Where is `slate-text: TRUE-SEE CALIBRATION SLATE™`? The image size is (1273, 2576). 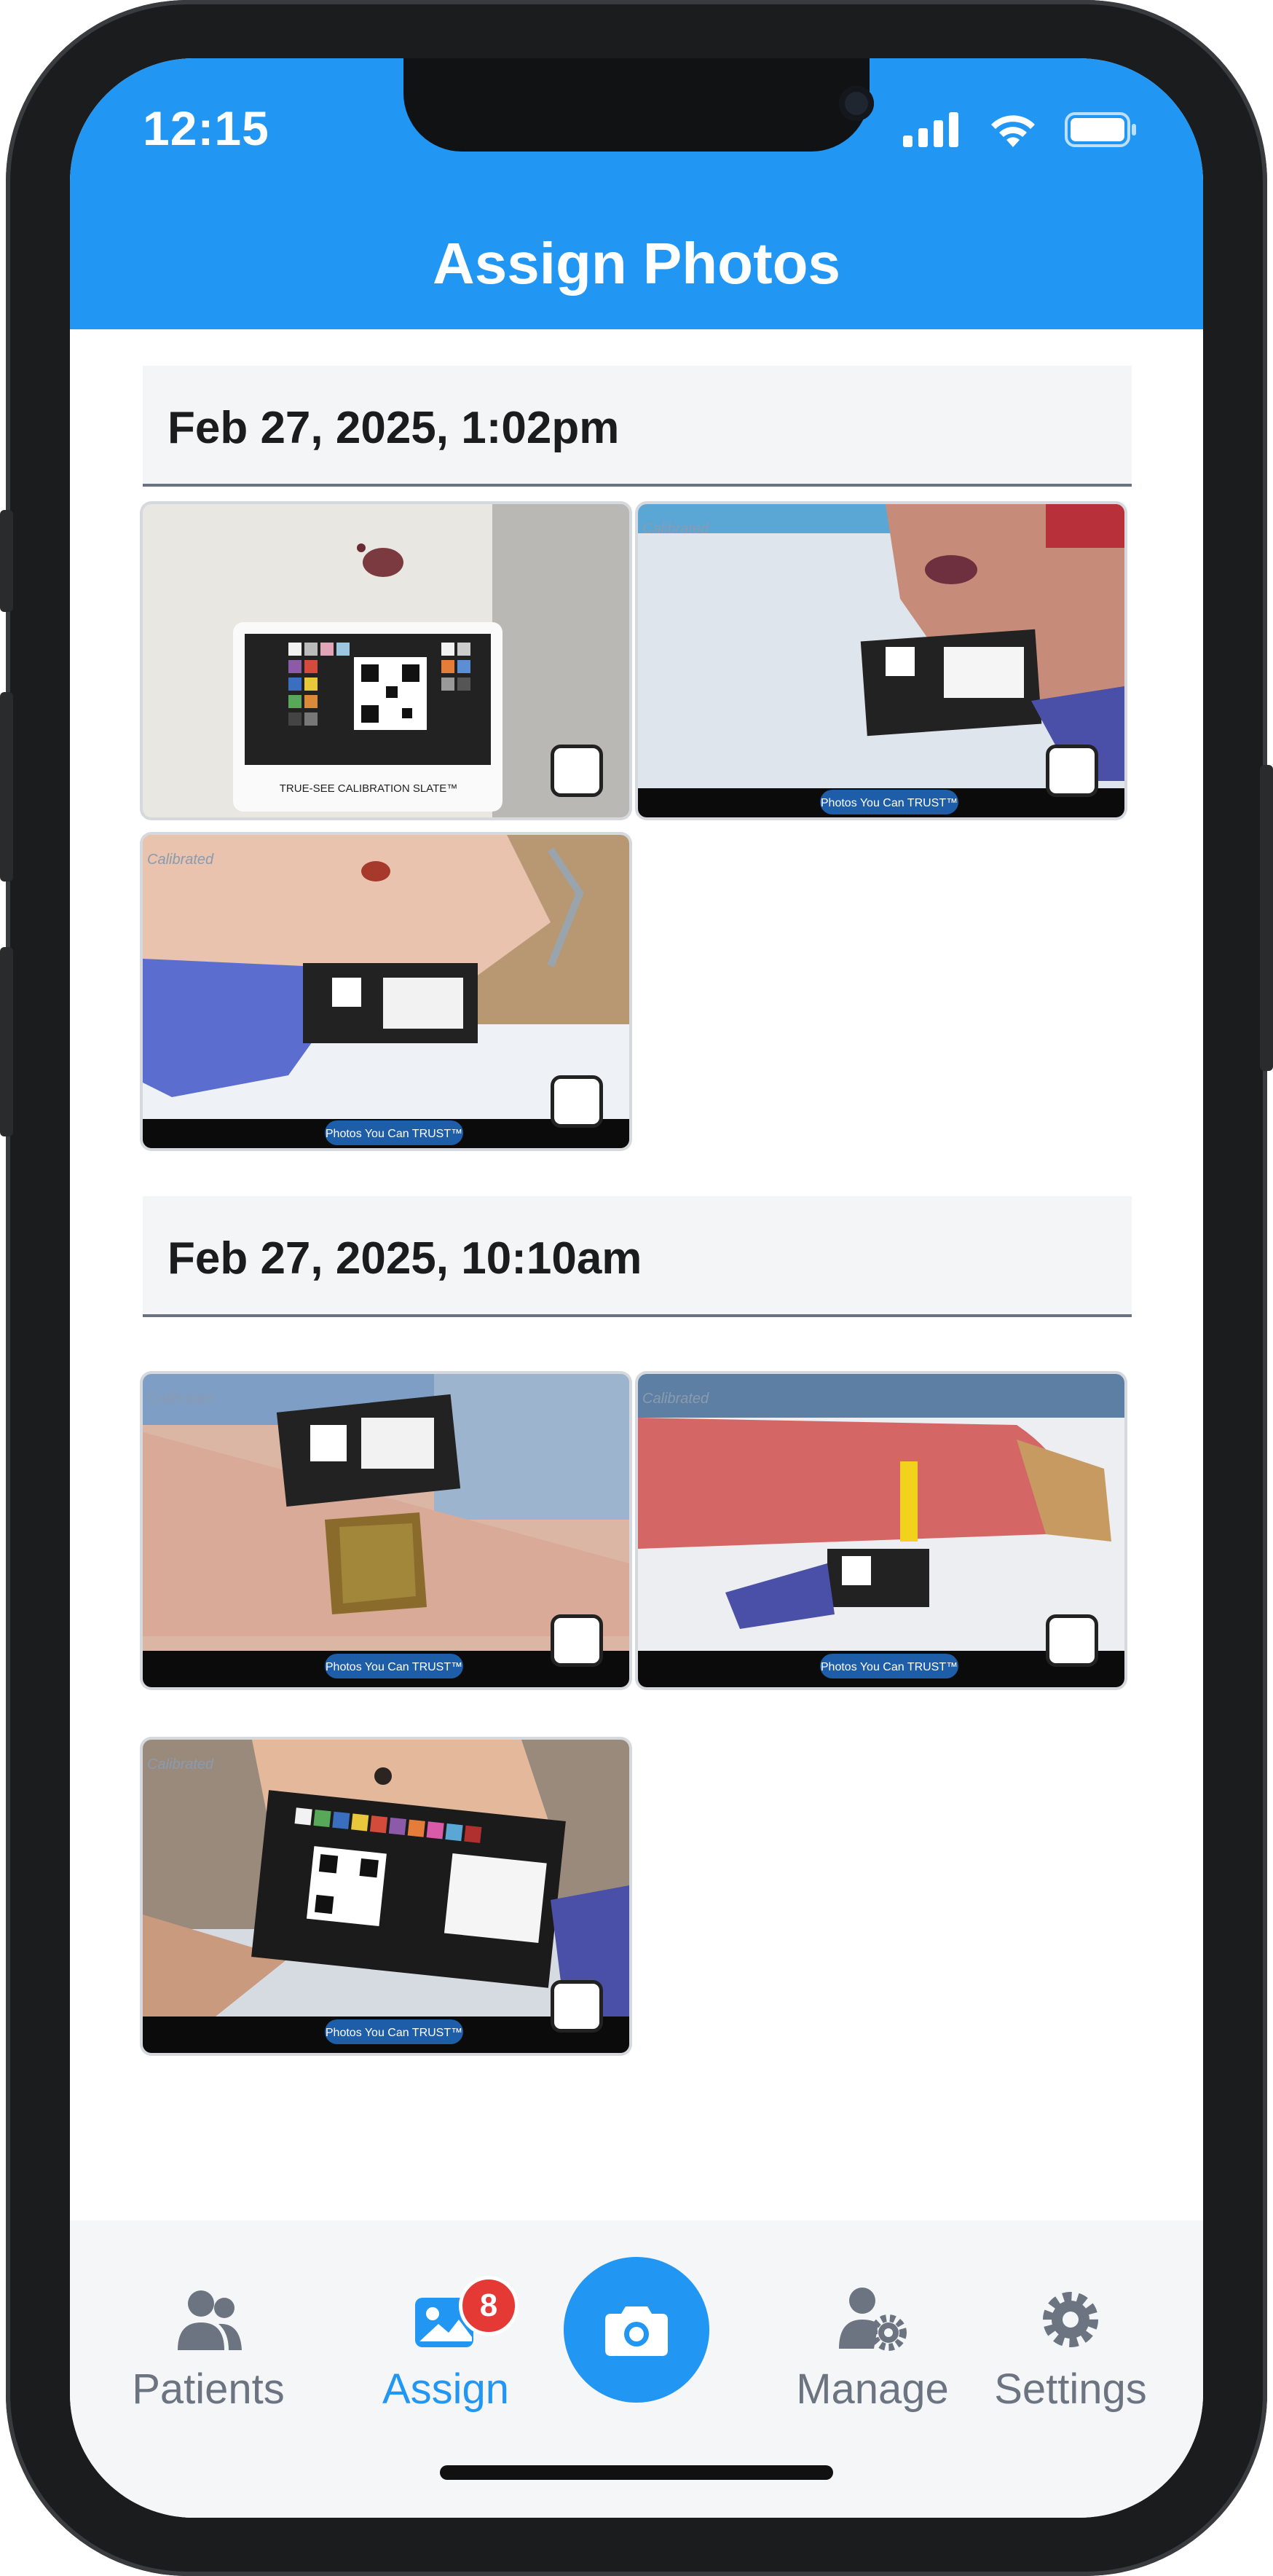
slate-text: TRUE-SEE CALIBRATION SLATE™ is located at coordinates (369, 788).